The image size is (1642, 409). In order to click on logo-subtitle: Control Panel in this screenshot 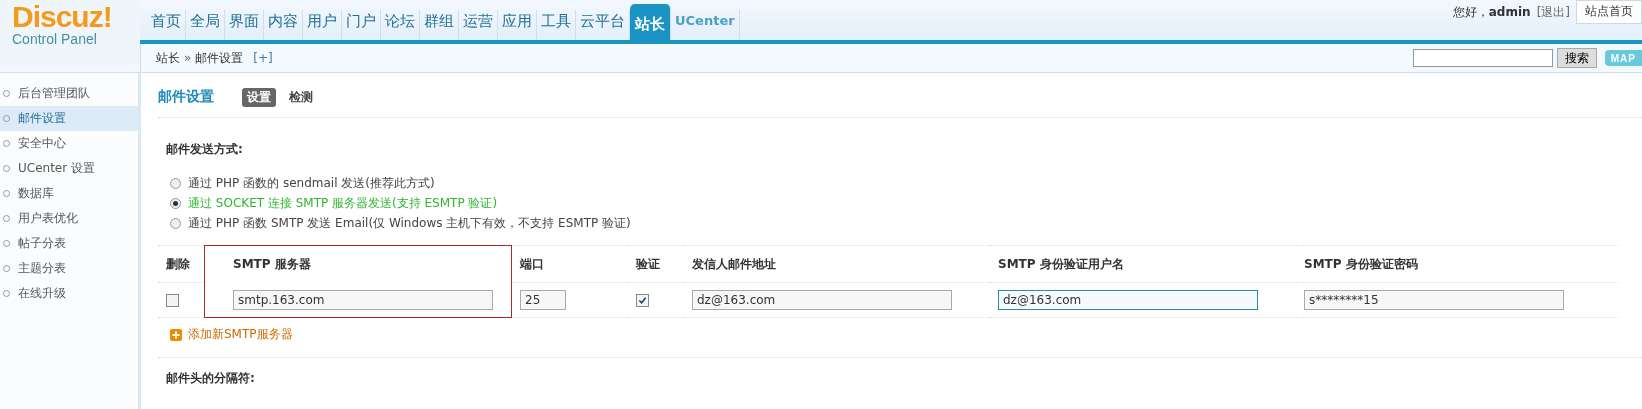, I will do `click(55, 39)`.